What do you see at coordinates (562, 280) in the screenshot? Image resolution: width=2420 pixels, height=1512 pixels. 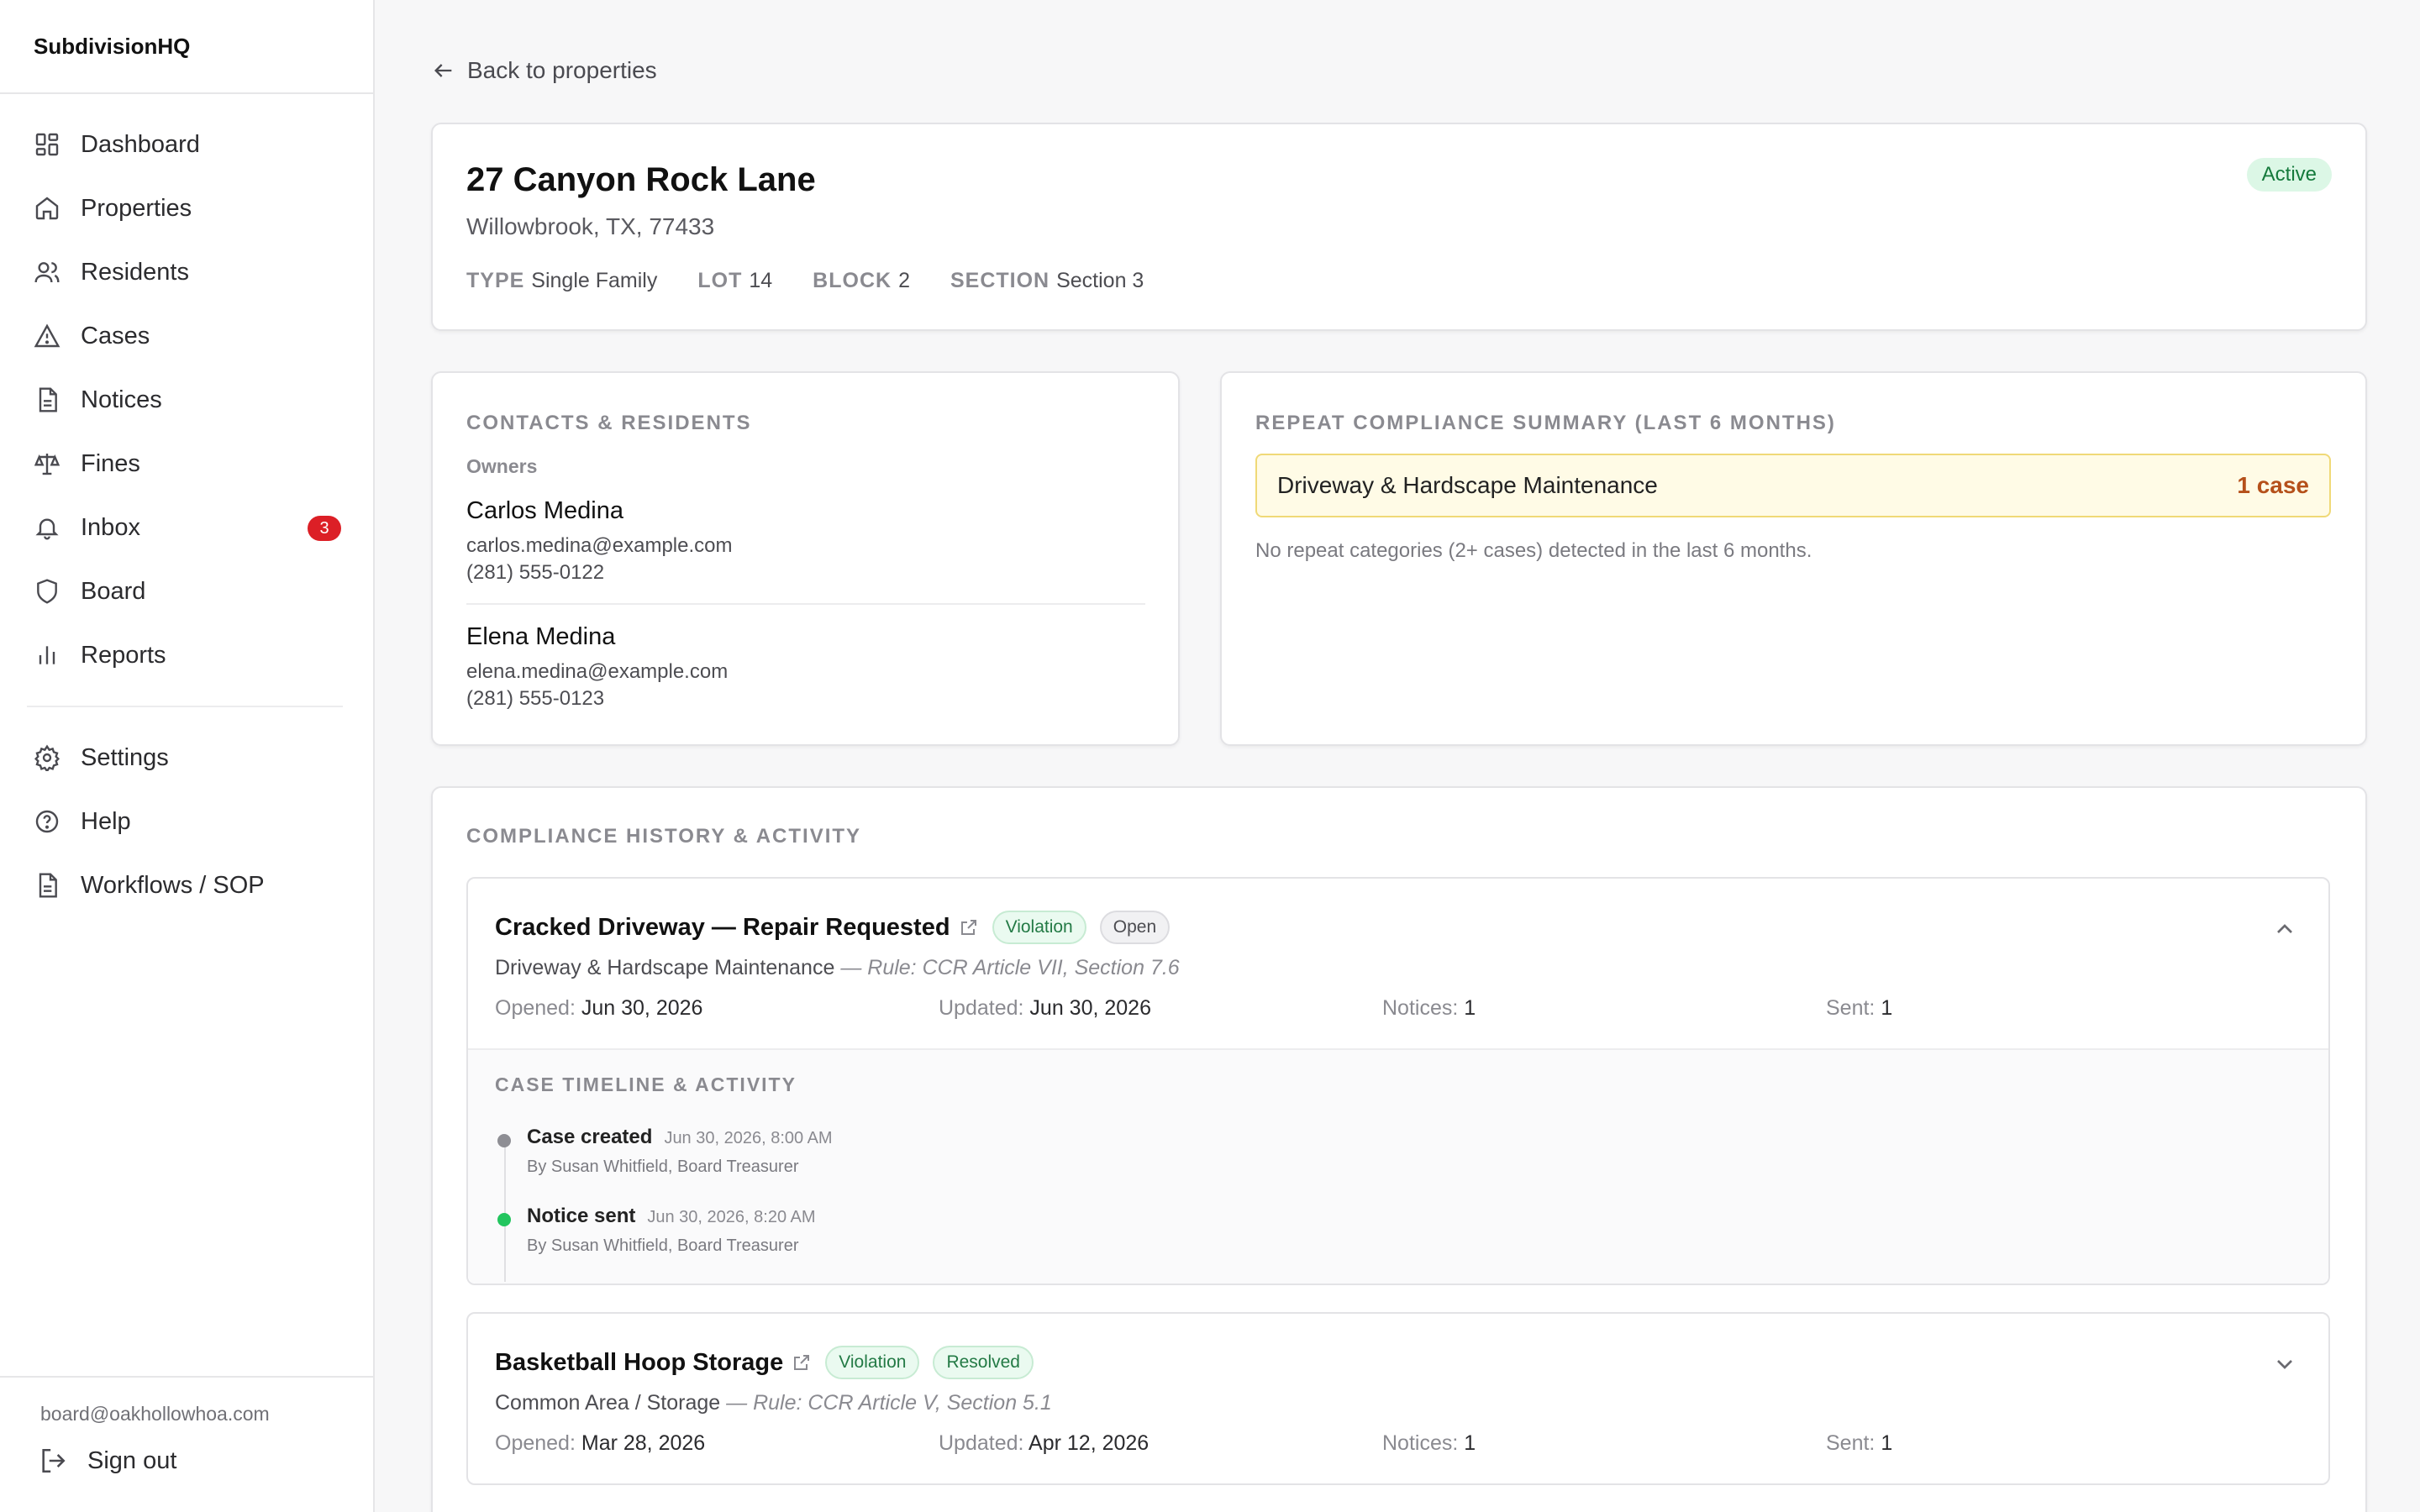 I see `meta-type: TYPE Single Family` at bounding box center [562, 280].